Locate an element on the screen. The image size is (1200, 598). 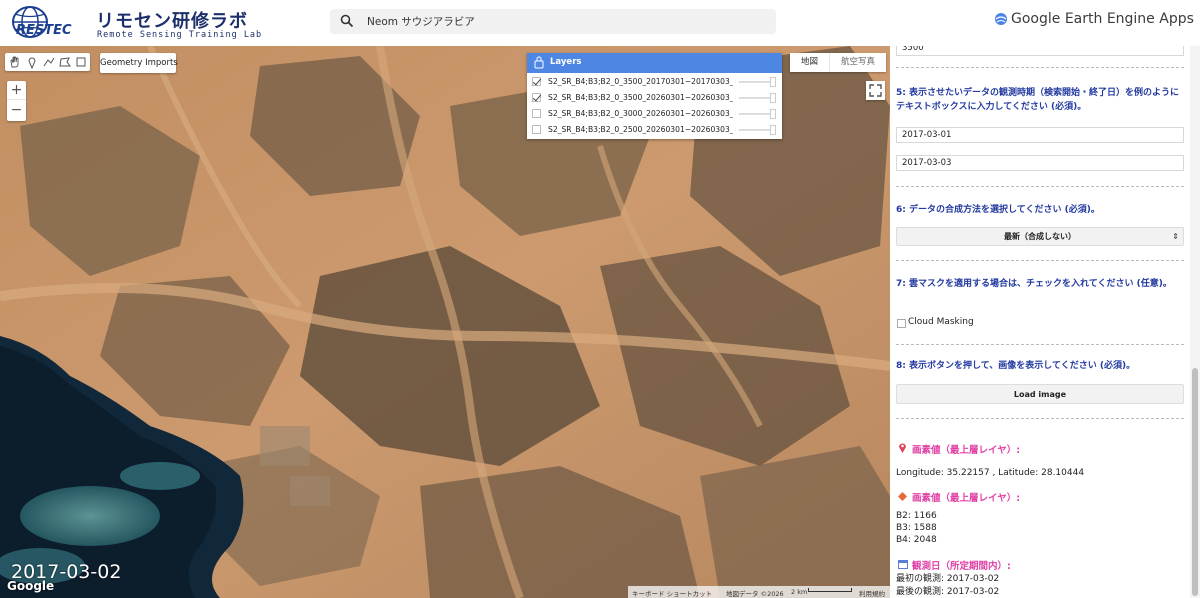
search-icon is located at coordinates (347, 21).